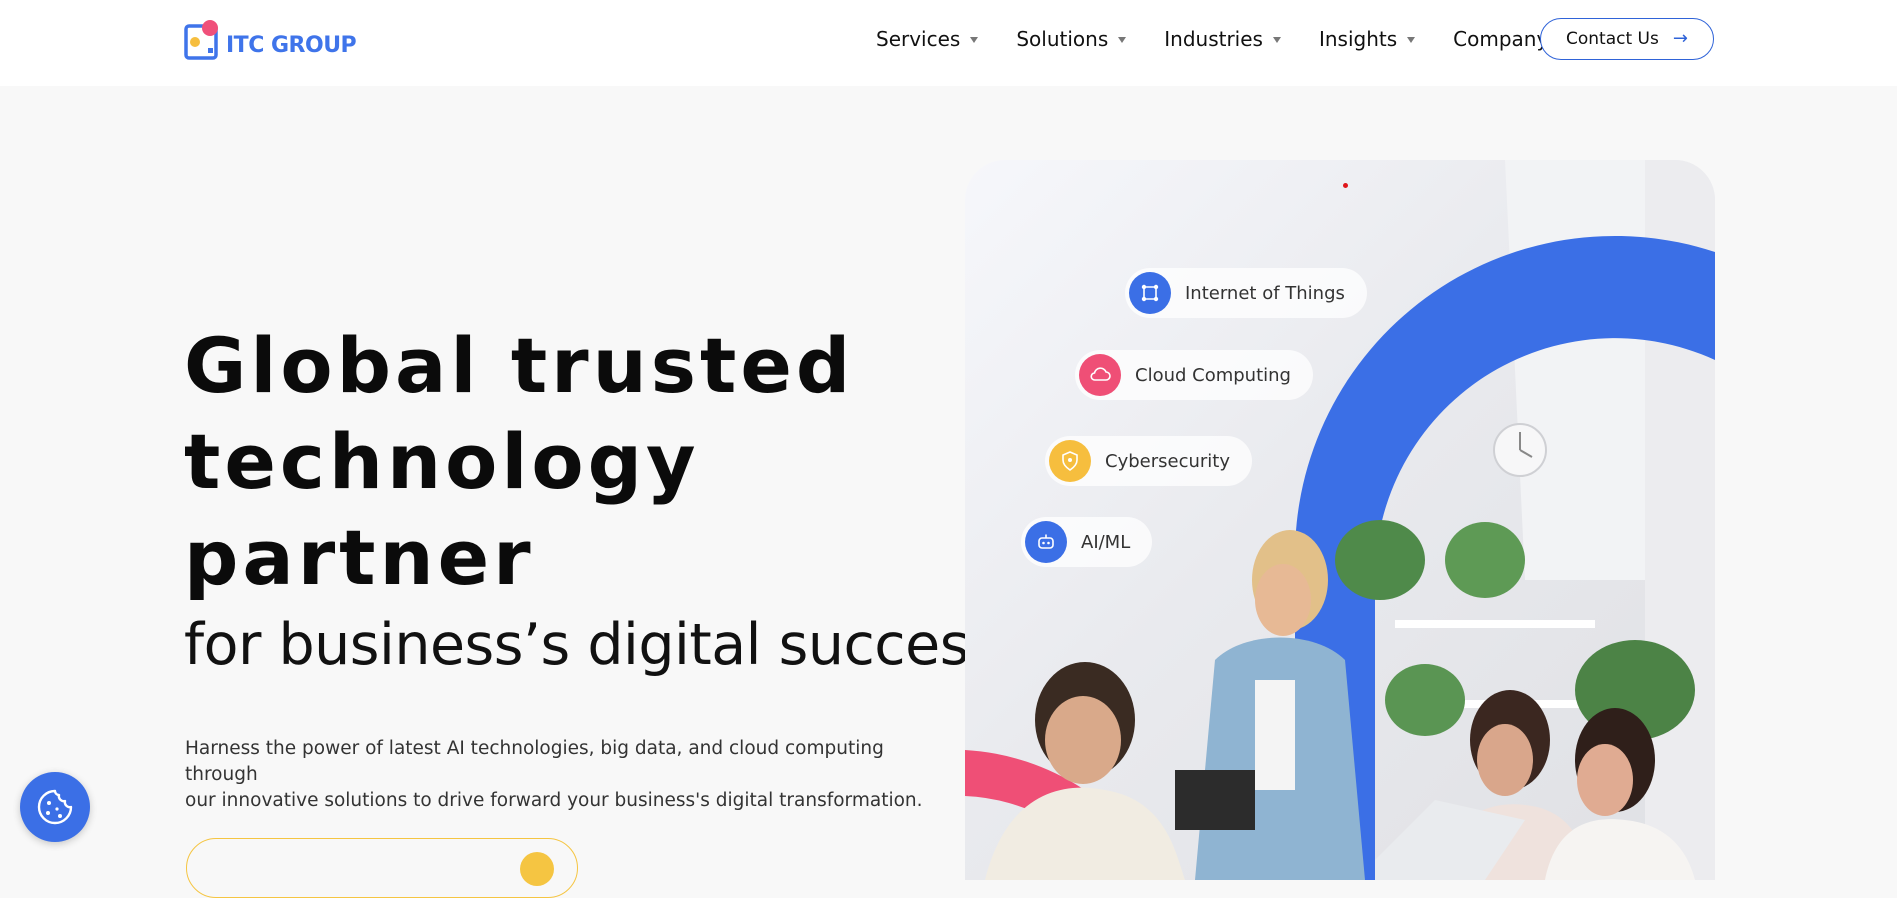  Describe the element at coordinates (1213, 39) in the screenshot. I see `nav-label: Industries` at that location.